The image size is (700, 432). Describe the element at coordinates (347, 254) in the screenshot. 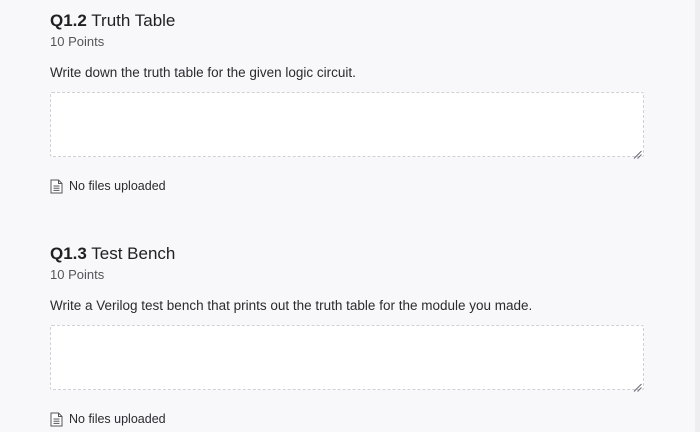

I see `question-title: Q1.3 Test Bench` at that location.